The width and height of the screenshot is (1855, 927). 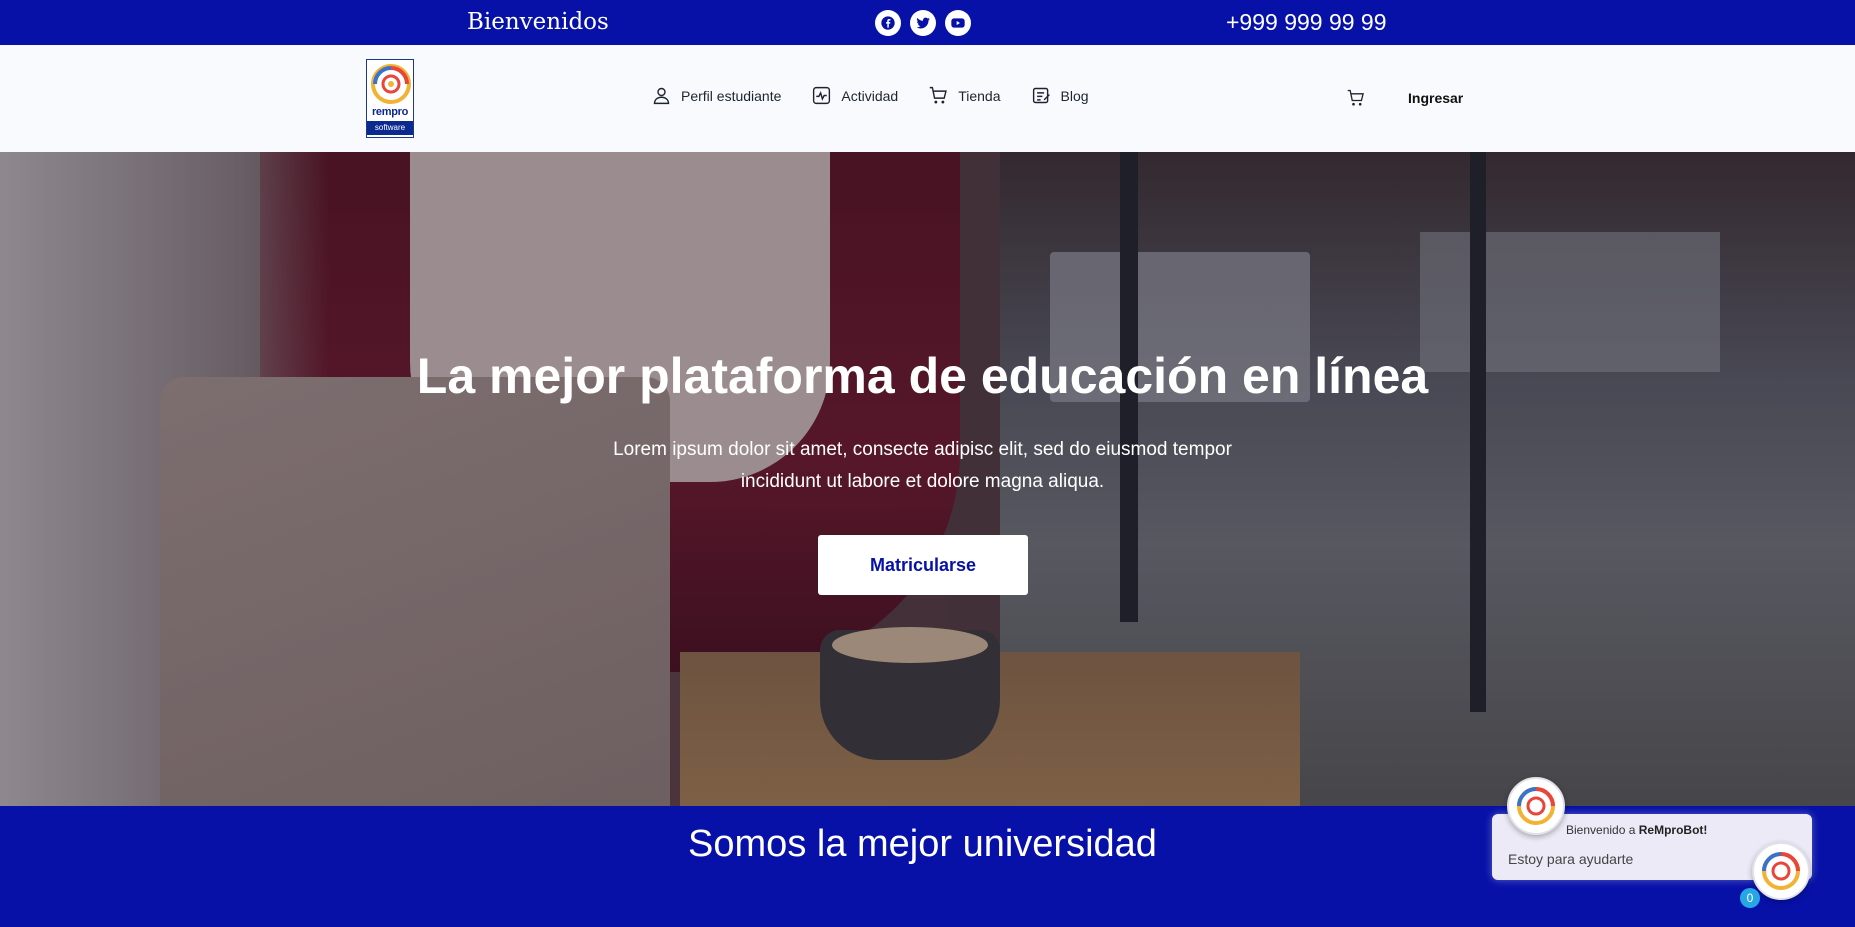 I want to click on nav-item-blog: Blog, so click(x=1060, y=95).